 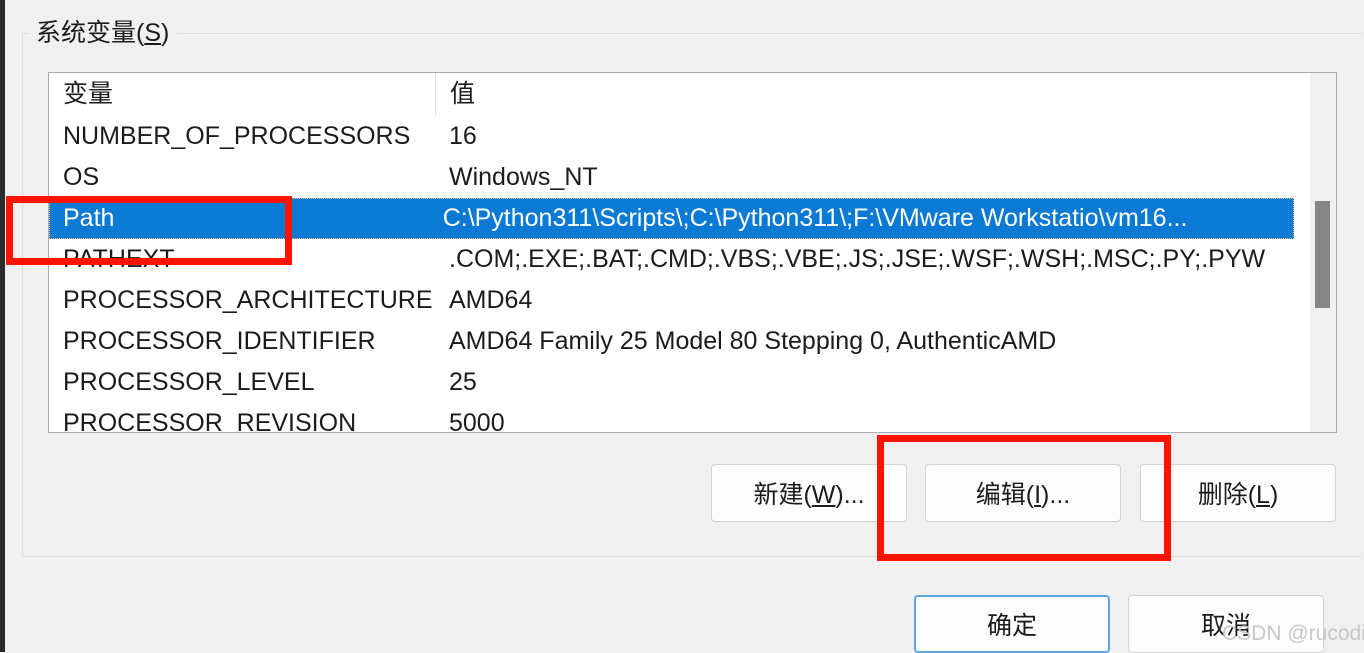 I want to click on table-row: NUMBER_OF_PROCESSORS 16, so click(x=692, y=136).